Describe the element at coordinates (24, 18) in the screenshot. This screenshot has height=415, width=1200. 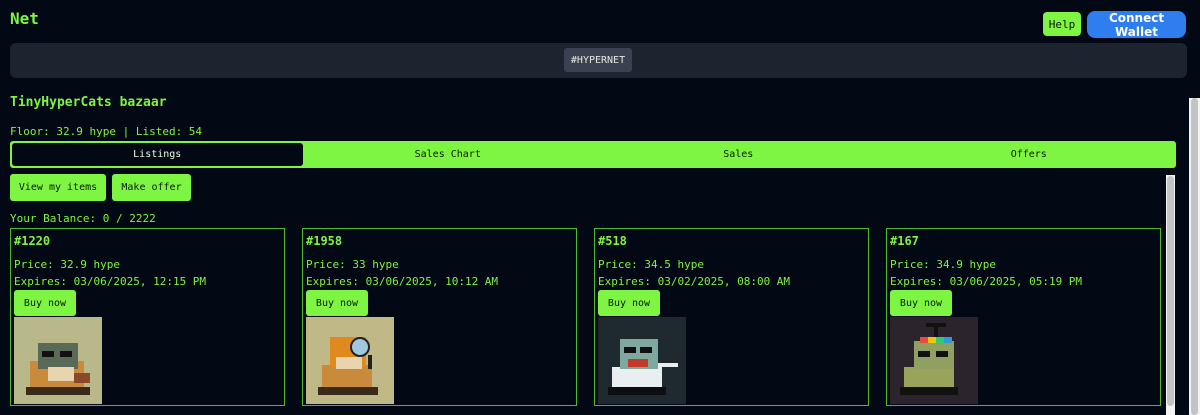
I see `app-title: Net` at that location.